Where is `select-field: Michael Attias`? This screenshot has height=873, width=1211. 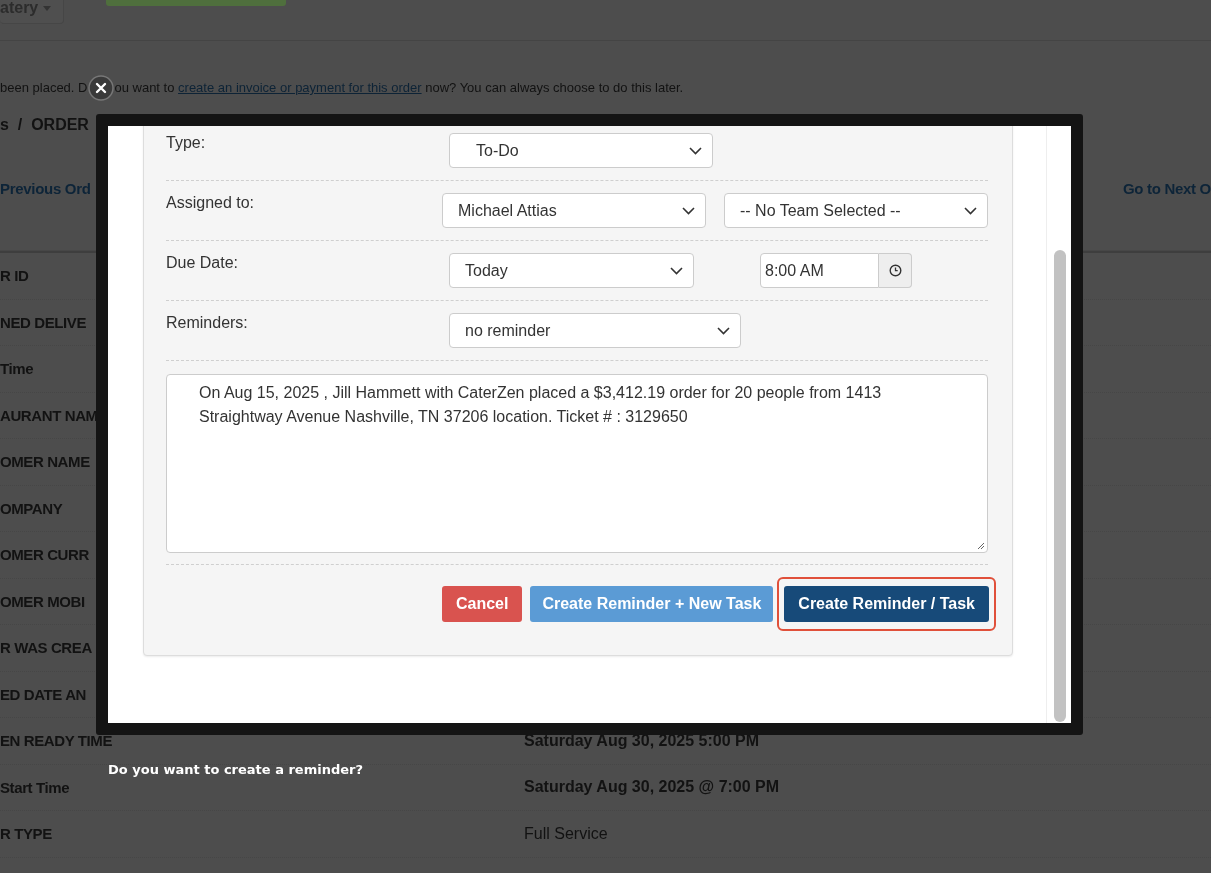
select-field: Michael Attias is located at coordinates (574, 210).